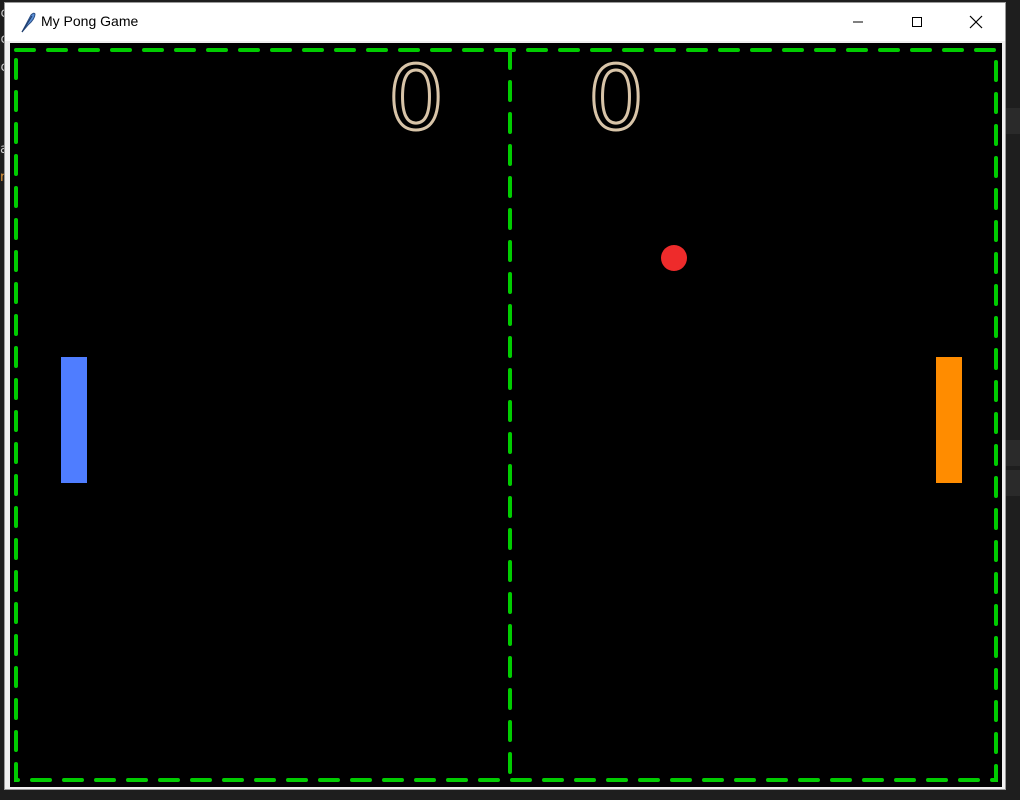  I want to click on close-button, so click(976, 22).